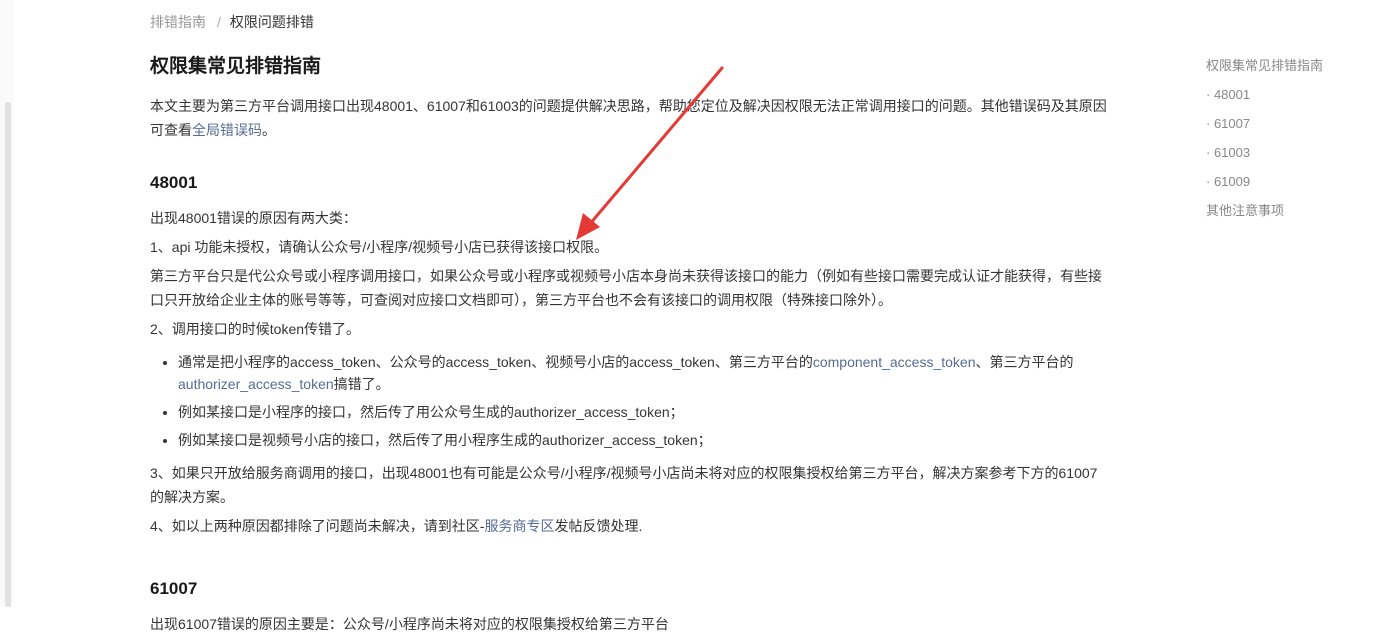 This screenshot has height=641, width=1389. I want to click on authorizer-access-token-link: authorizer_access_token, so click(256, 384).